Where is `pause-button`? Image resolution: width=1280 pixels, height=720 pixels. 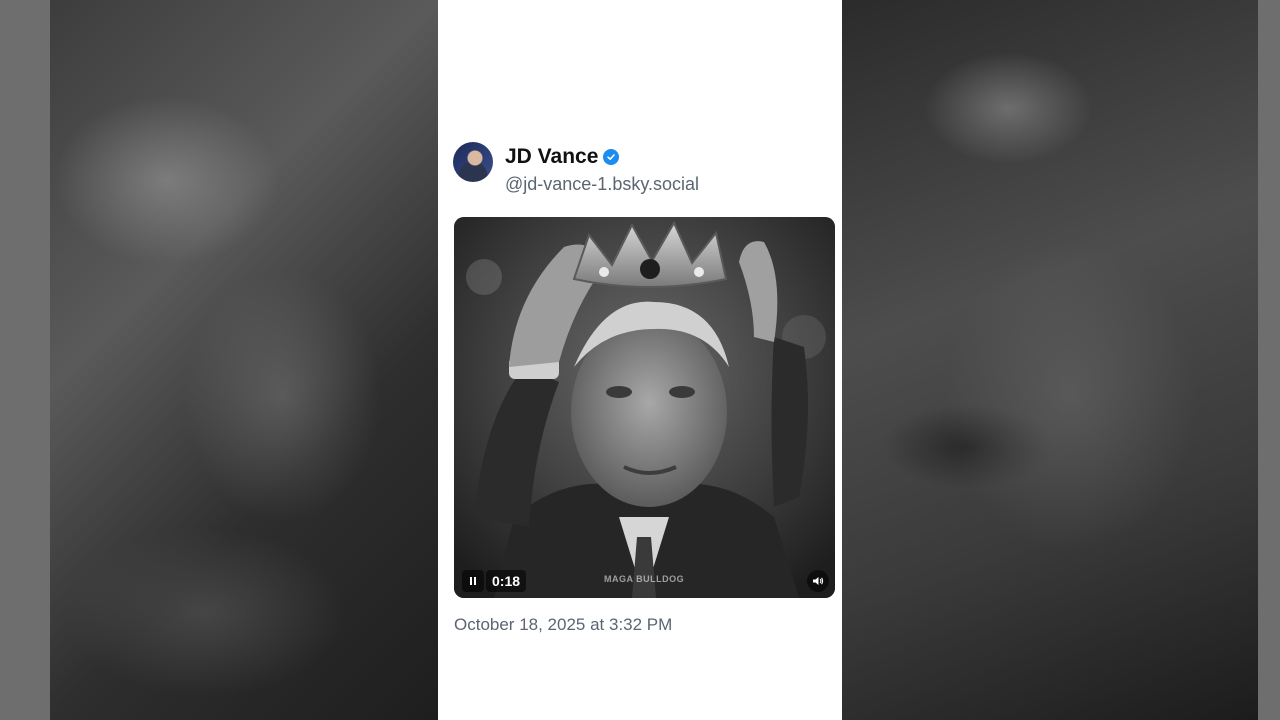 pause-button is located at coordinates (473, 581).